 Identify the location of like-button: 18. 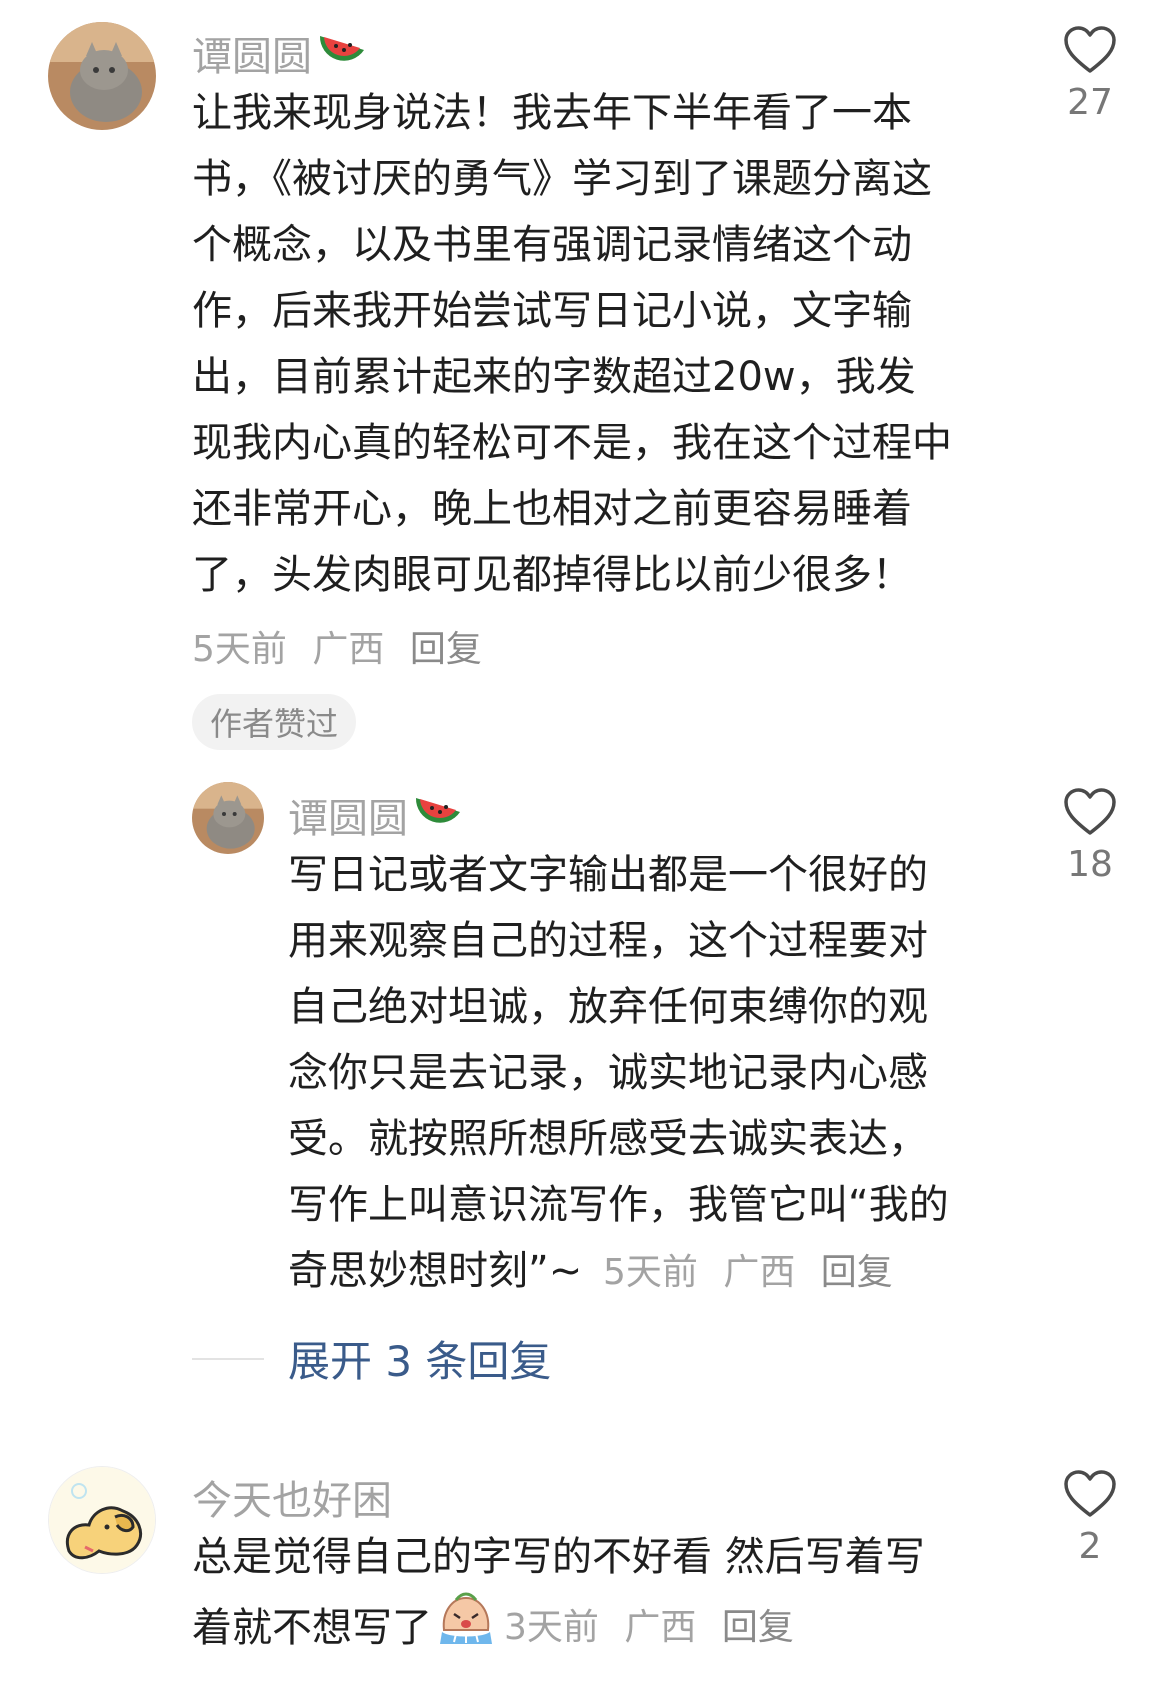
(1090, 836).